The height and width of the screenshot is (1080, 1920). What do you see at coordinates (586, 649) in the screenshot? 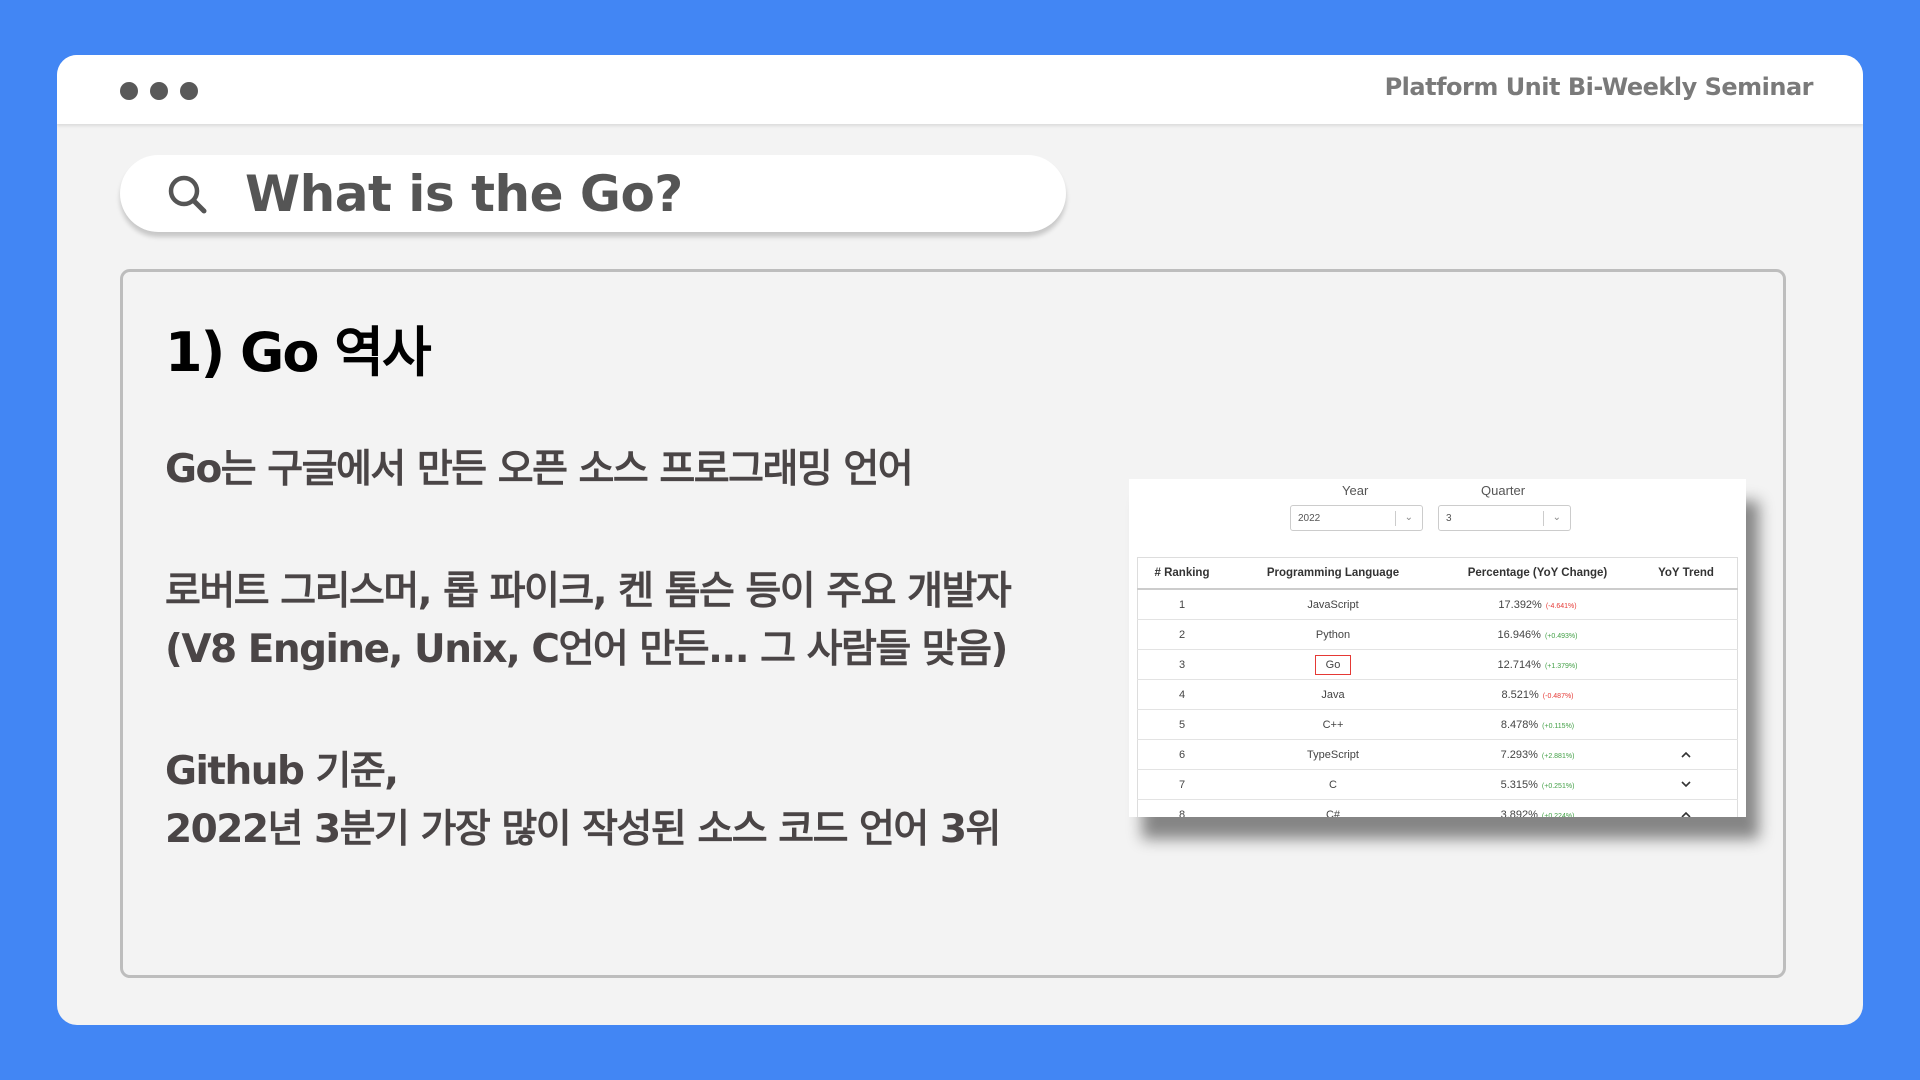
I see `text-line: (V8 Engine, Unix, C언어 만든... 그 사람들 맞음)` at bounding box center [586, 649].